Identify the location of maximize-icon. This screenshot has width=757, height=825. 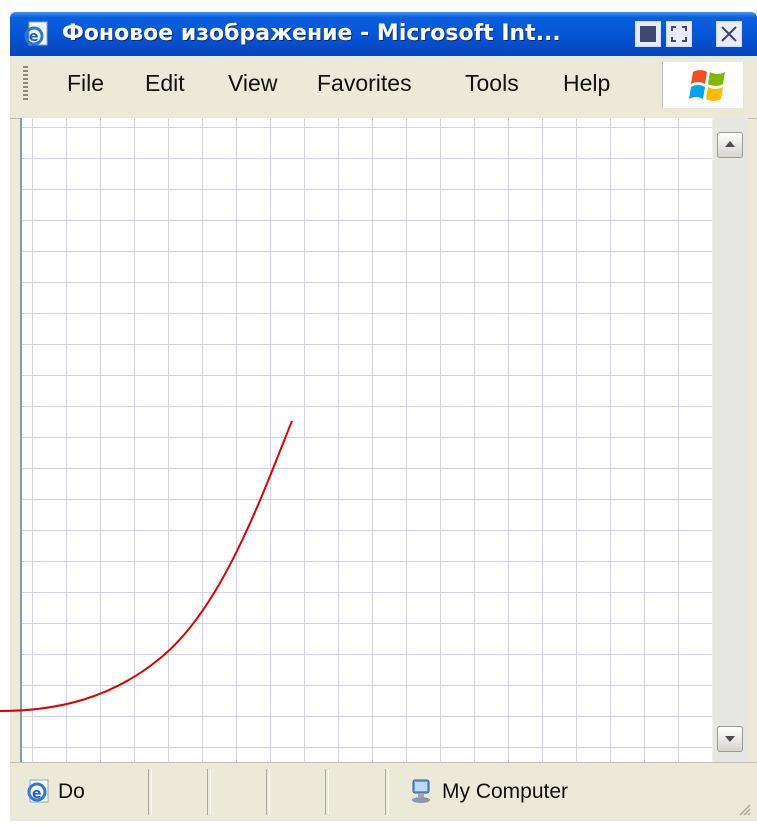
(679, 34).